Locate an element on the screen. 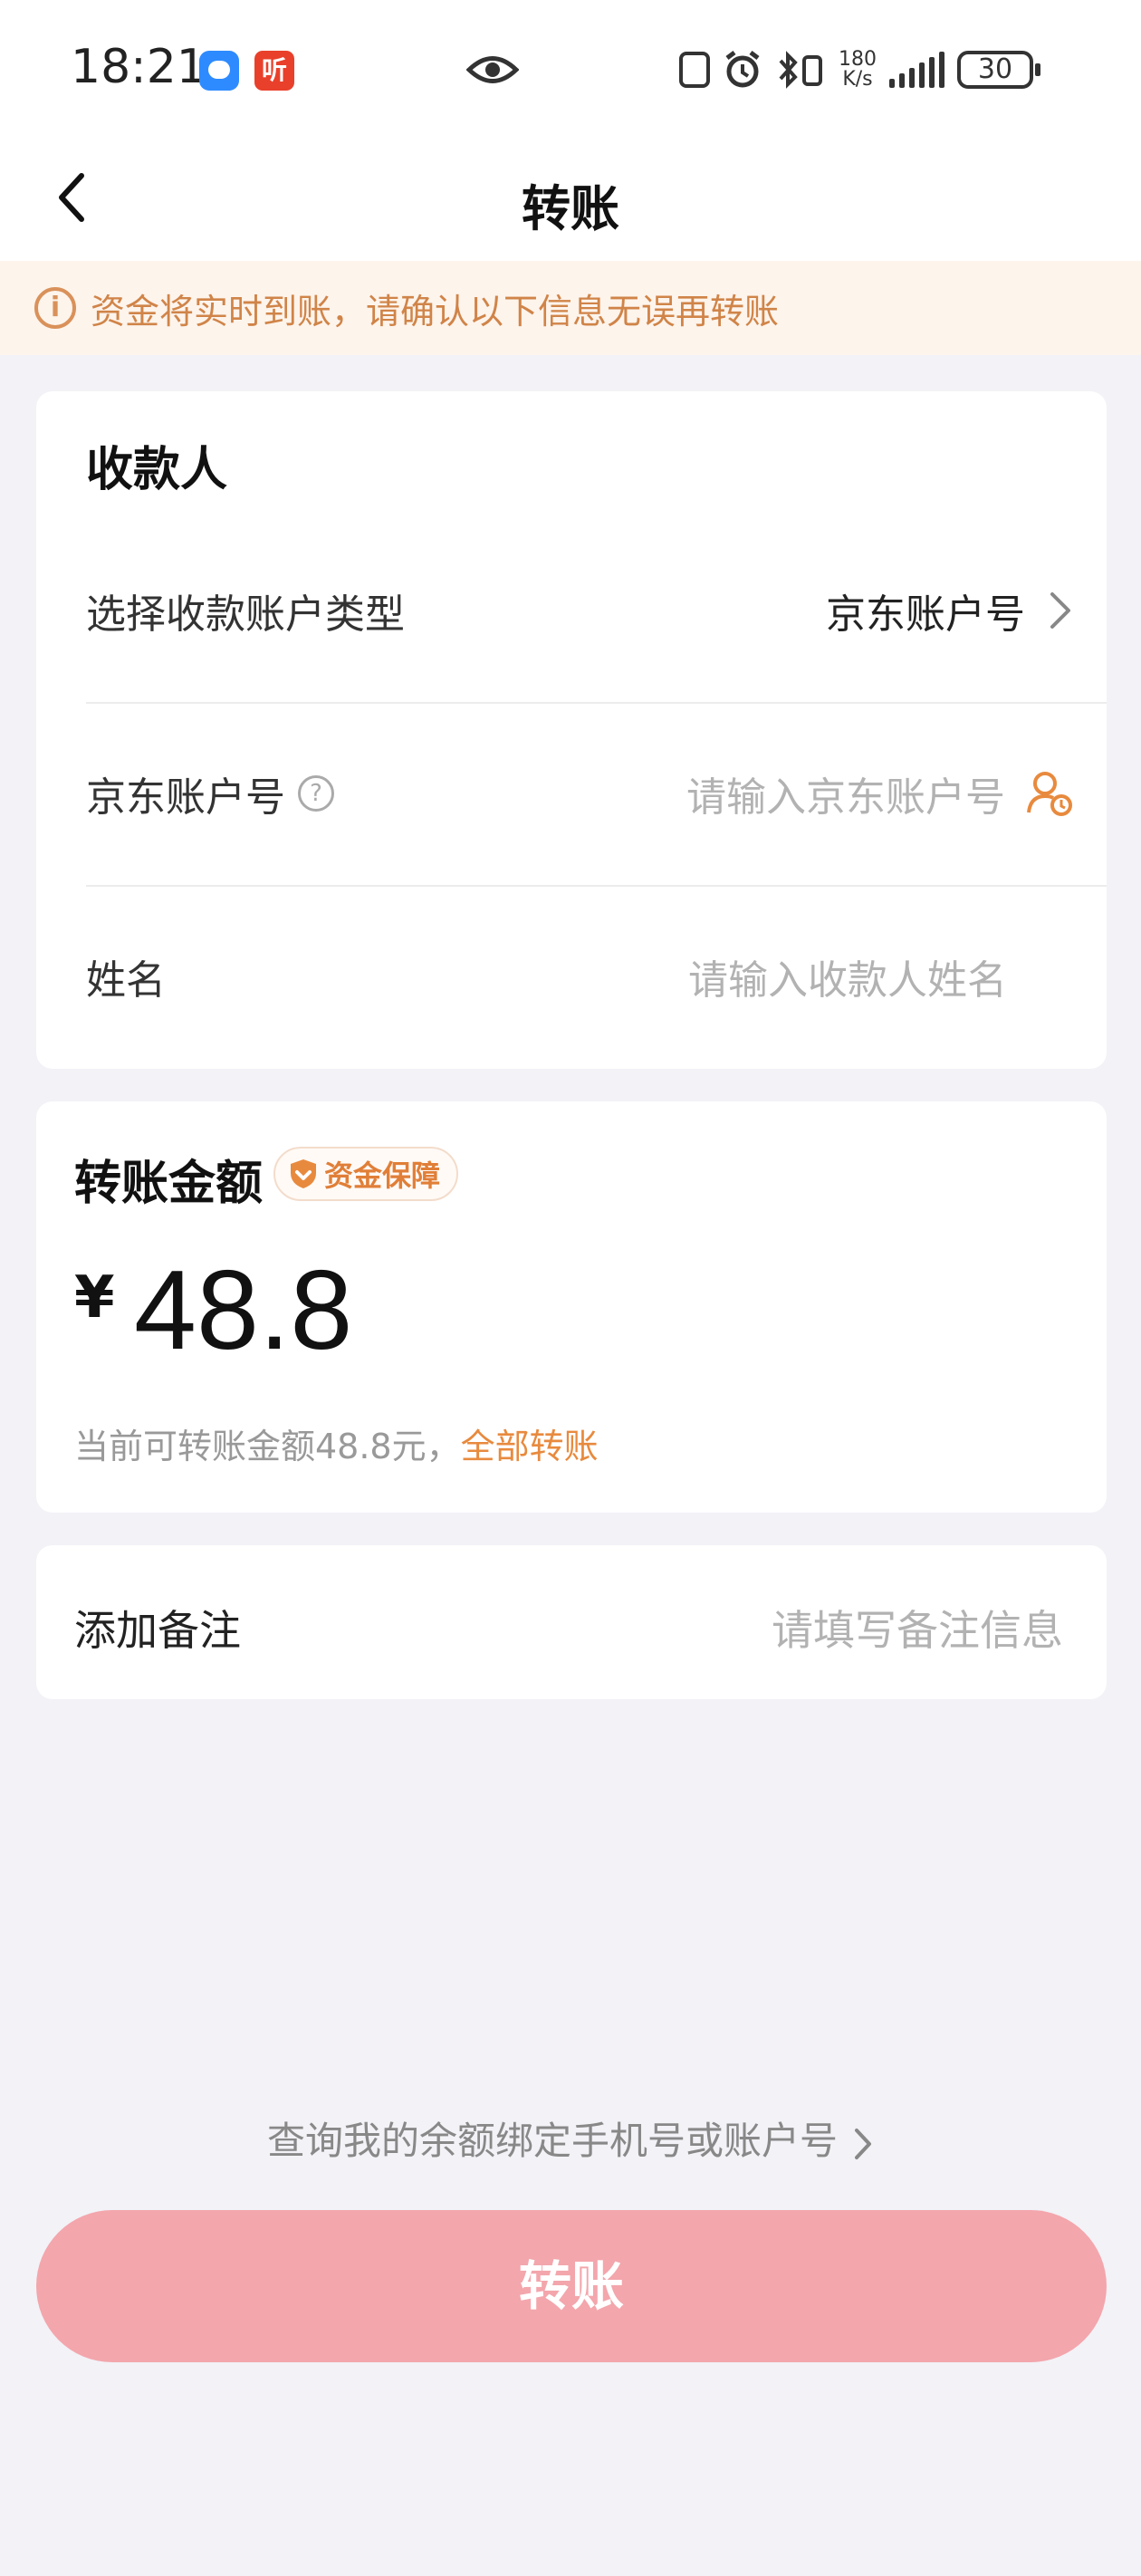  help-icon: ? is located at coordinates (316, 793).